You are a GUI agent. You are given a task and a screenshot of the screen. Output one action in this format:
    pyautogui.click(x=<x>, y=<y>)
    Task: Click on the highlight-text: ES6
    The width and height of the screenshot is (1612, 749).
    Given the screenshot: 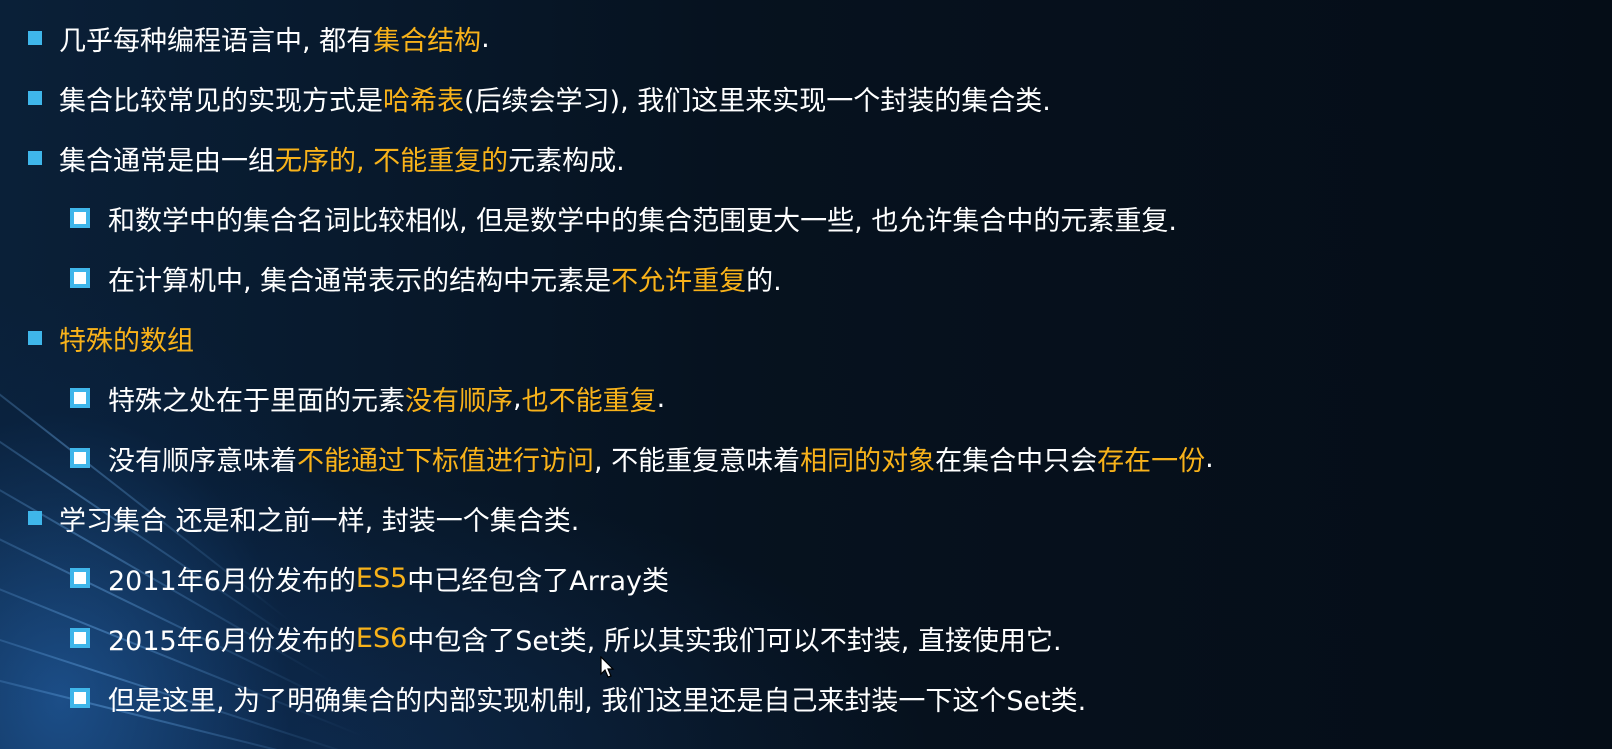 What is the action you would take?
    pyautogui.click(x=381, y=638)
    